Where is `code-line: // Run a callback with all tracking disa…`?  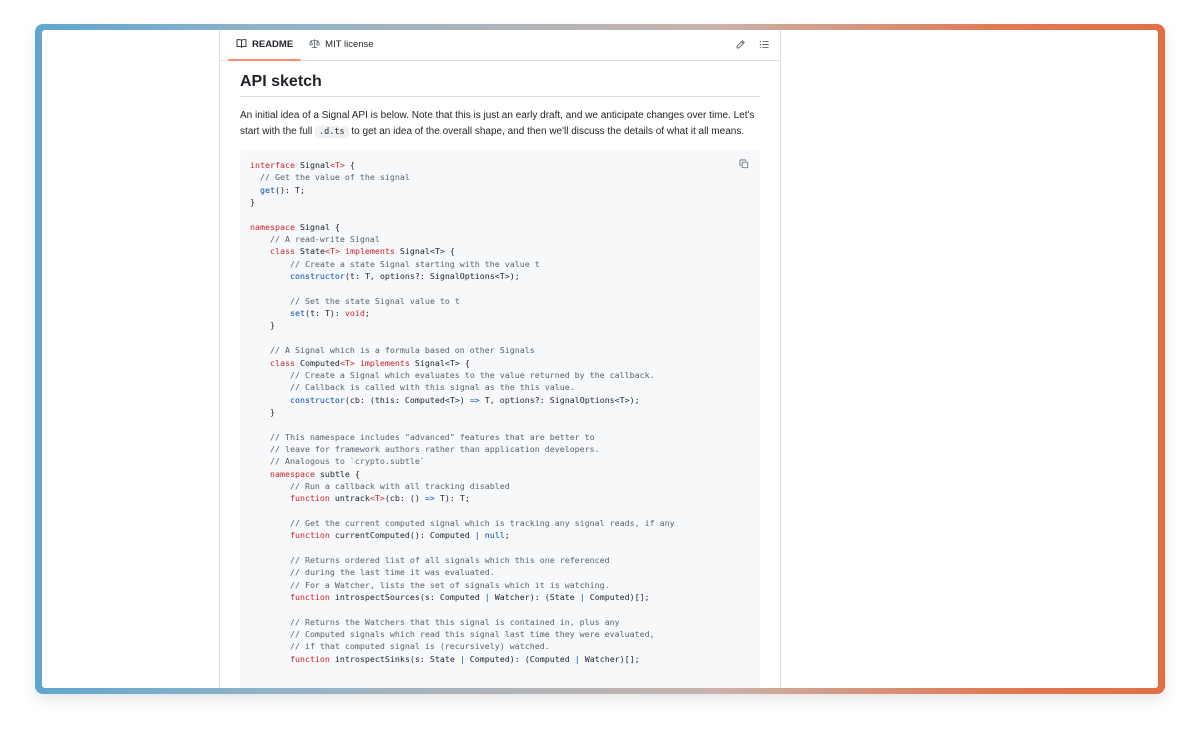 code-line: // Run a callback with all tracking disa… is located at coordinates (500, 486).